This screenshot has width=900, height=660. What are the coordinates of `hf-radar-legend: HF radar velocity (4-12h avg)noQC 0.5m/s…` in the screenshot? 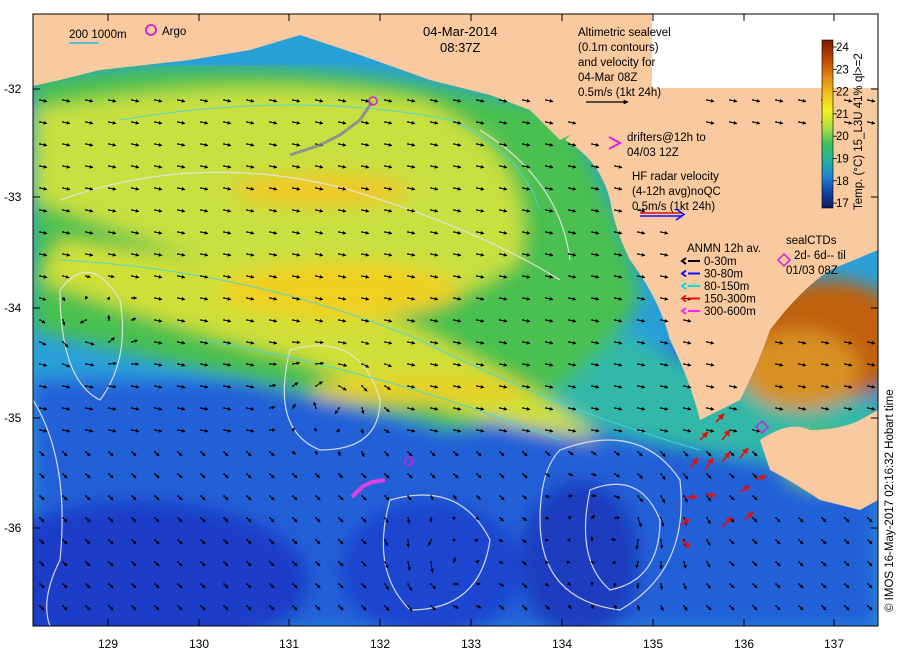 It's located at (676, 196).